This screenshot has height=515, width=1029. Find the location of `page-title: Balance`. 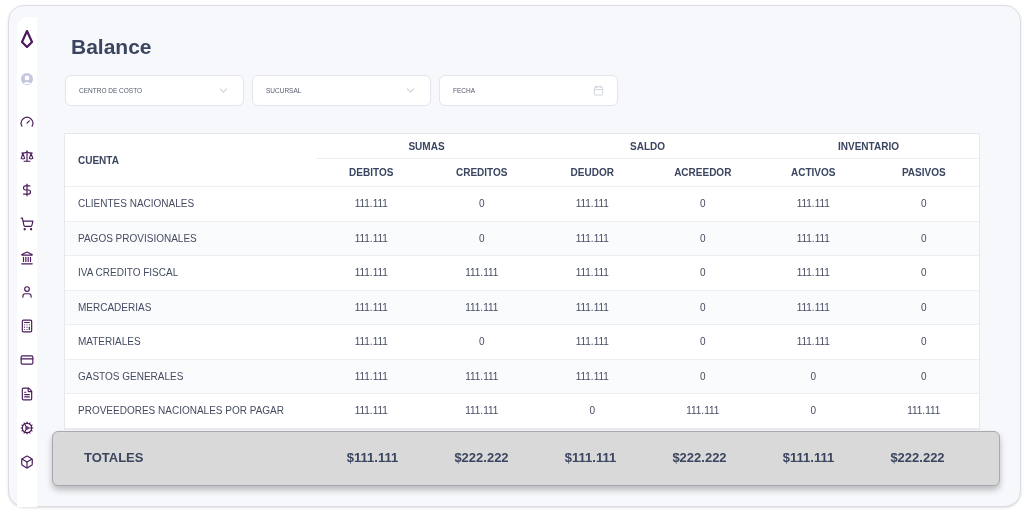

page-title: Balance is located at coordinates (112, 47).